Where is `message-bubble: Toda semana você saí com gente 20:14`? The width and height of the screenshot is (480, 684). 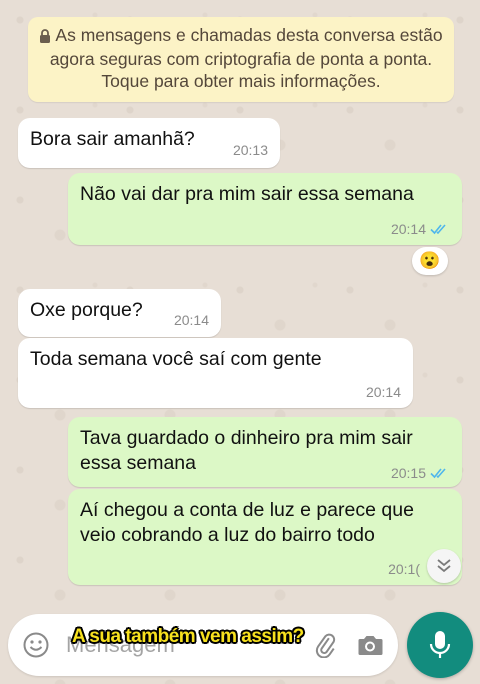 message-bubble: Toda semana você saí com gente 20:14 is located at coordinates (215, 373).